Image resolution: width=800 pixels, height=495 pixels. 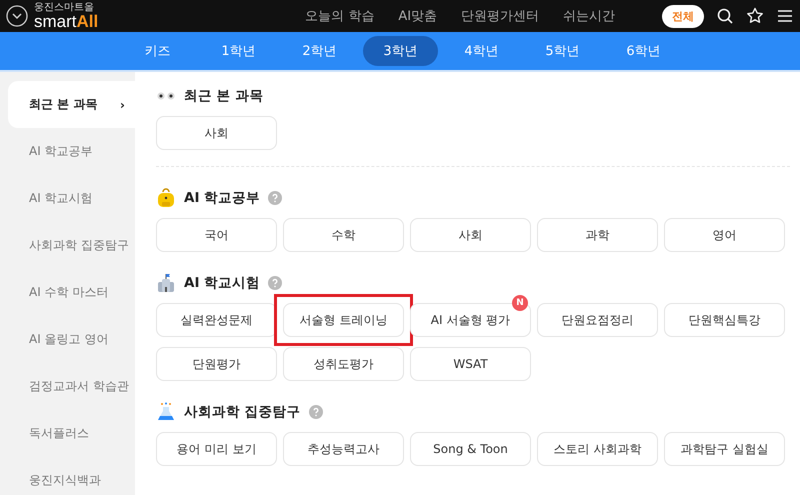 I want to click on subject-button: 실력완성문제, so click(x=216, y=320).